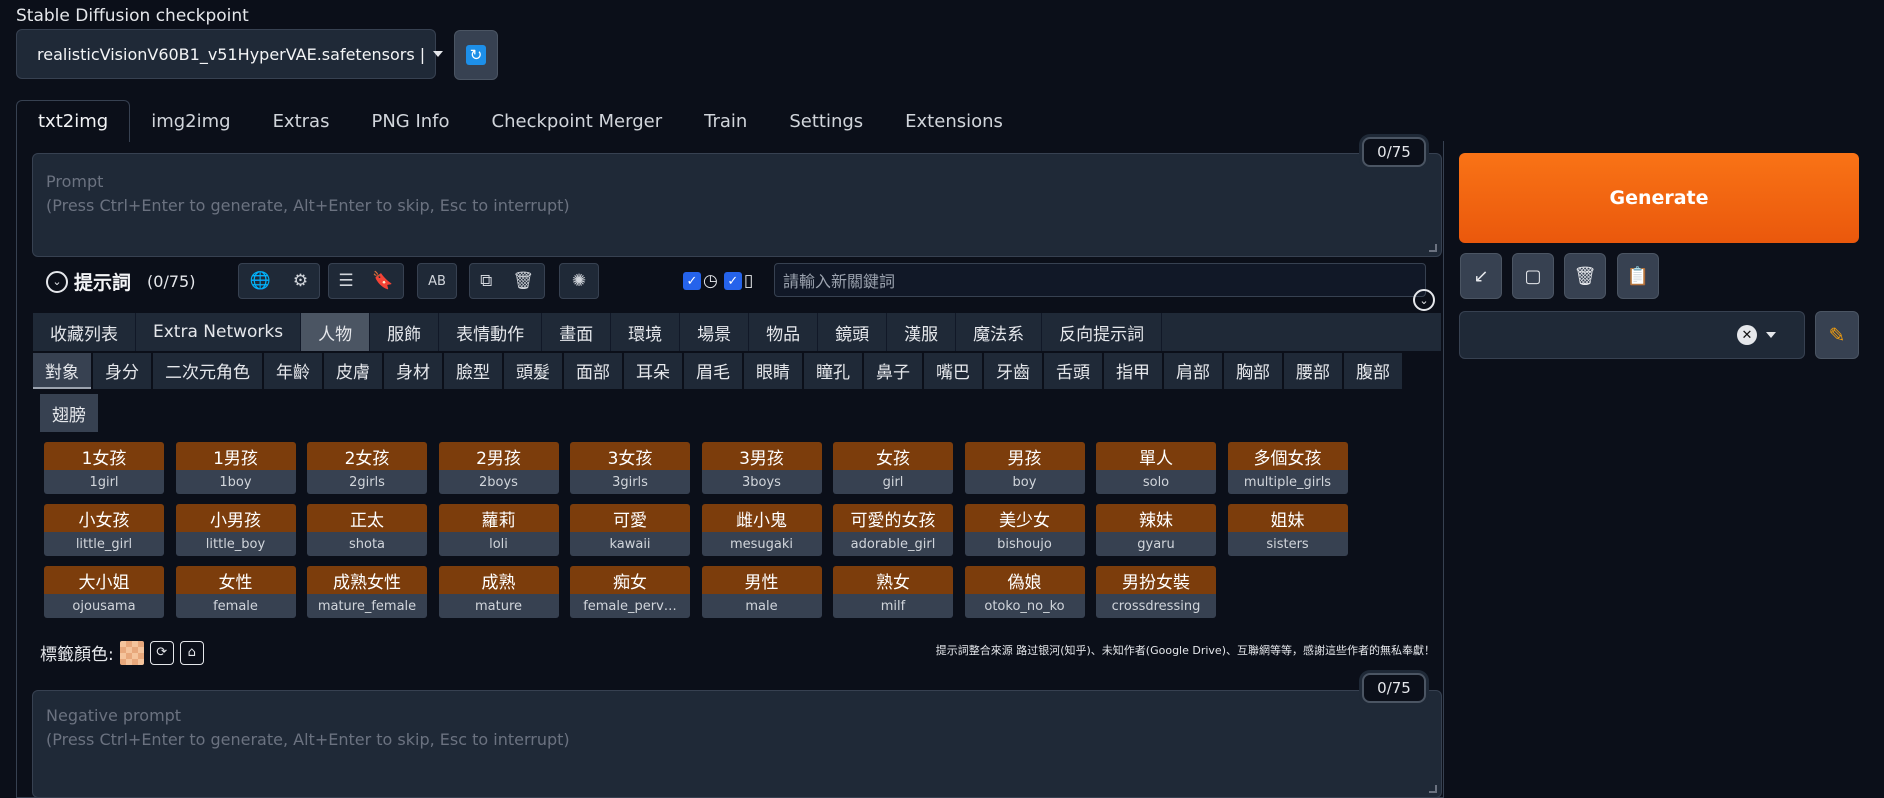 The width and height of the screenshot is (1884, 798). Describe the element at coordinates (191, 652) in the screenshot. I see `basket-icon: ⌂` at that location.